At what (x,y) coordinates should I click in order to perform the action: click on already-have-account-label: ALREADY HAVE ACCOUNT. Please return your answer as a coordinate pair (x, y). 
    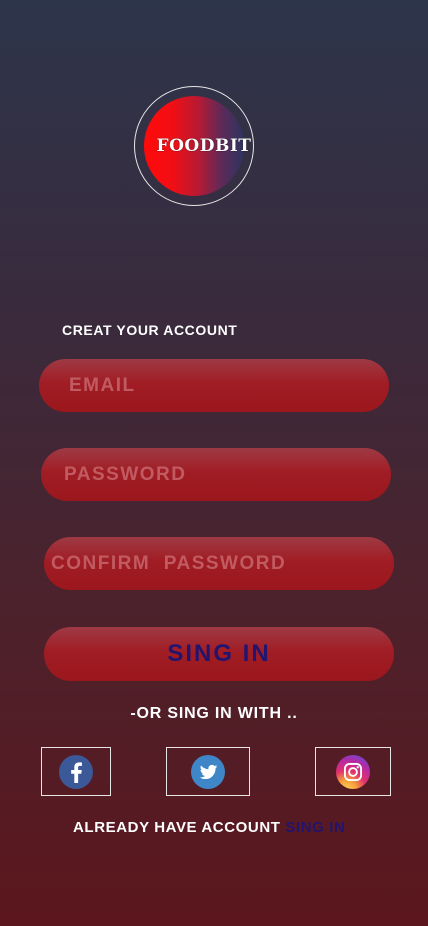
    Looking at the image, I should click on (177, 827).